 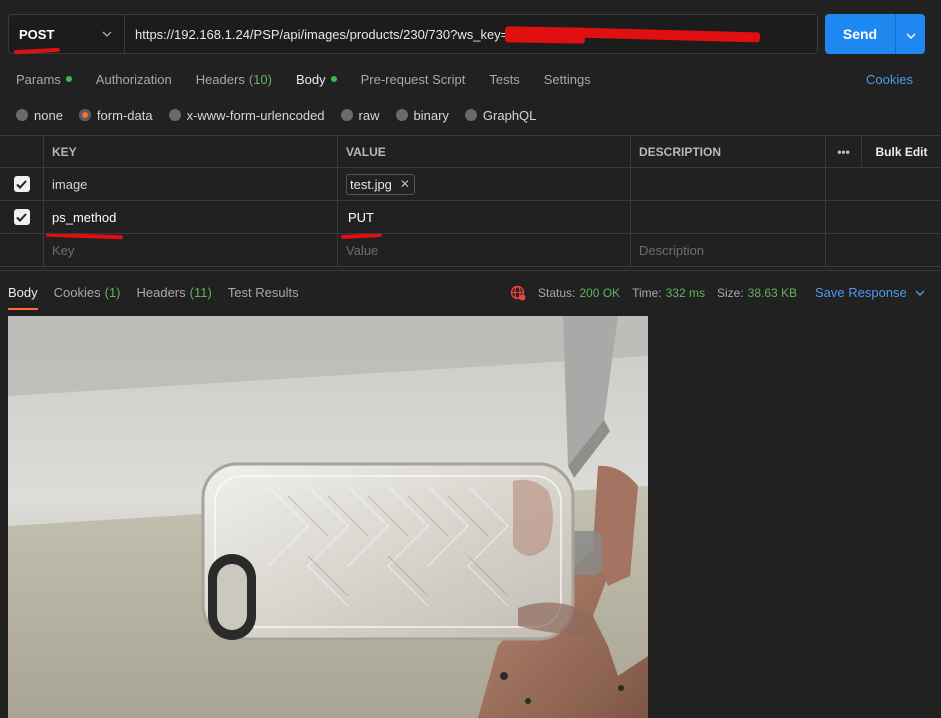 I want to click on radio-form-data: form-data, so click(x=115, y=115).